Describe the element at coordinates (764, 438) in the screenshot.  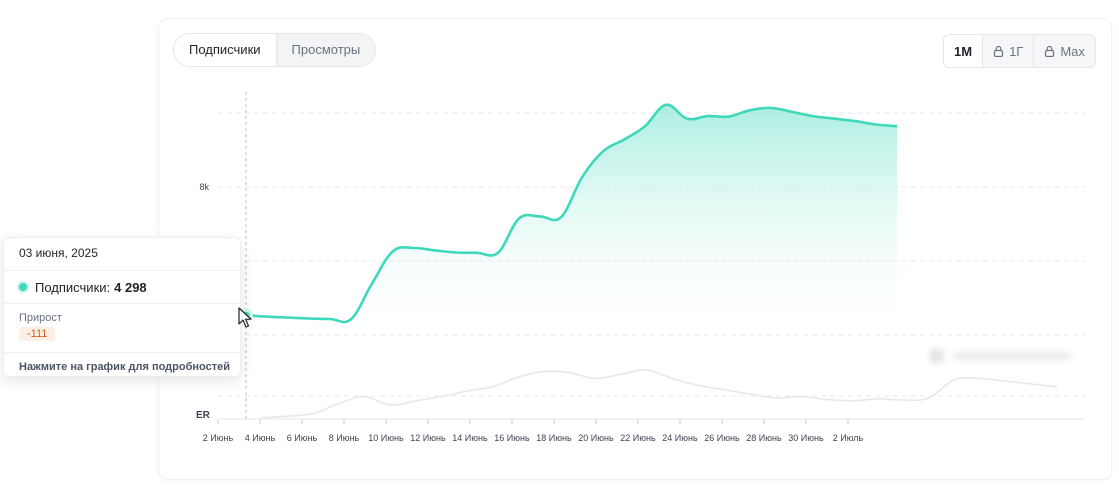
I see `x-tick-label: 28 Июнь` at that location.